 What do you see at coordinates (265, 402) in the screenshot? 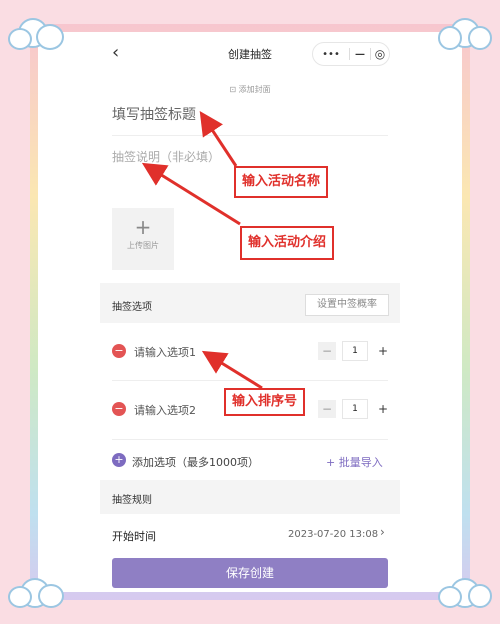
I see `annotation-sort-number: 输入排序号` at bounding box center [265, 402].